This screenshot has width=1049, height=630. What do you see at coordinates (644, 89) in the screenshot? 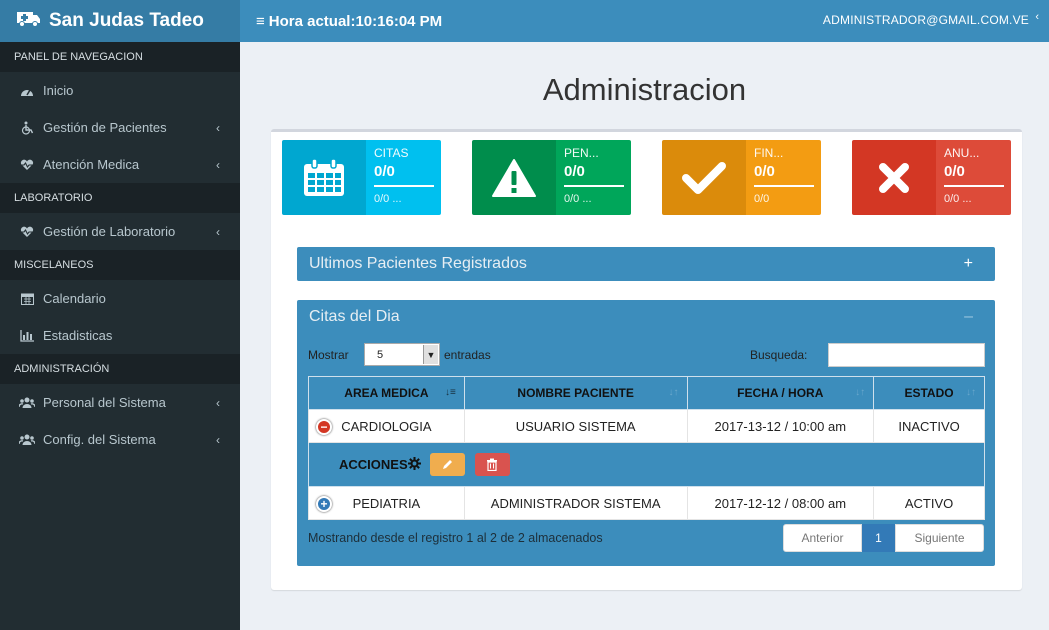
I see `page-title: Administracion` at bounding box center [644, 89].